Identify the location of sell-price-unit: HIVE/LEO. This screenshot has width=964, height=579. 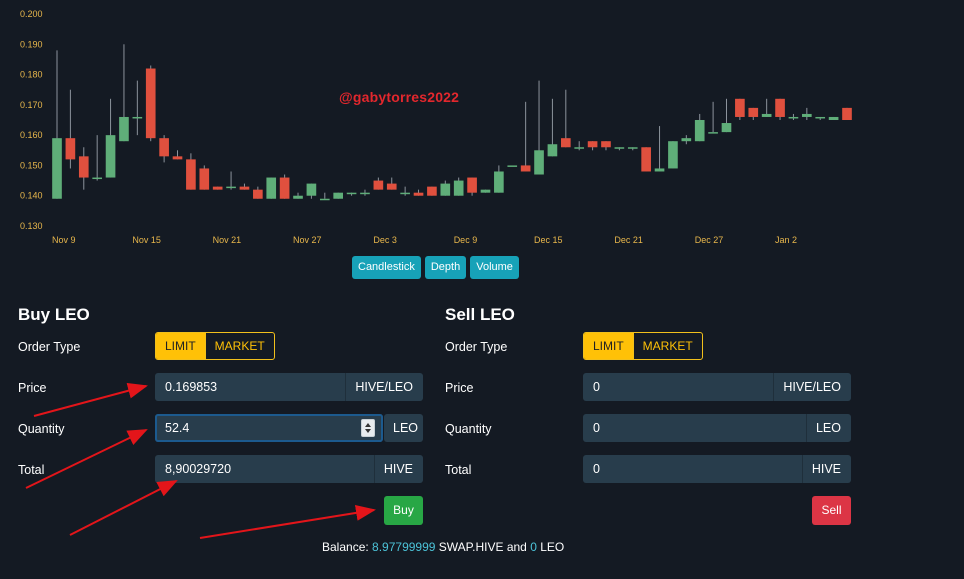
(812, 387).